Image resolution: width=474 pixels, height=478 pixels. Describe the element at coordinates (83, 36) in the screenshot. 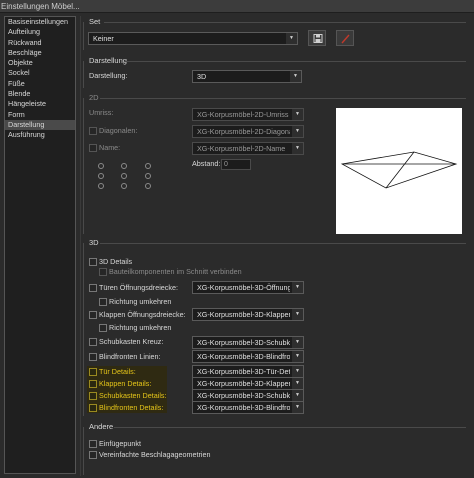

I see `section-set-border` at that location.